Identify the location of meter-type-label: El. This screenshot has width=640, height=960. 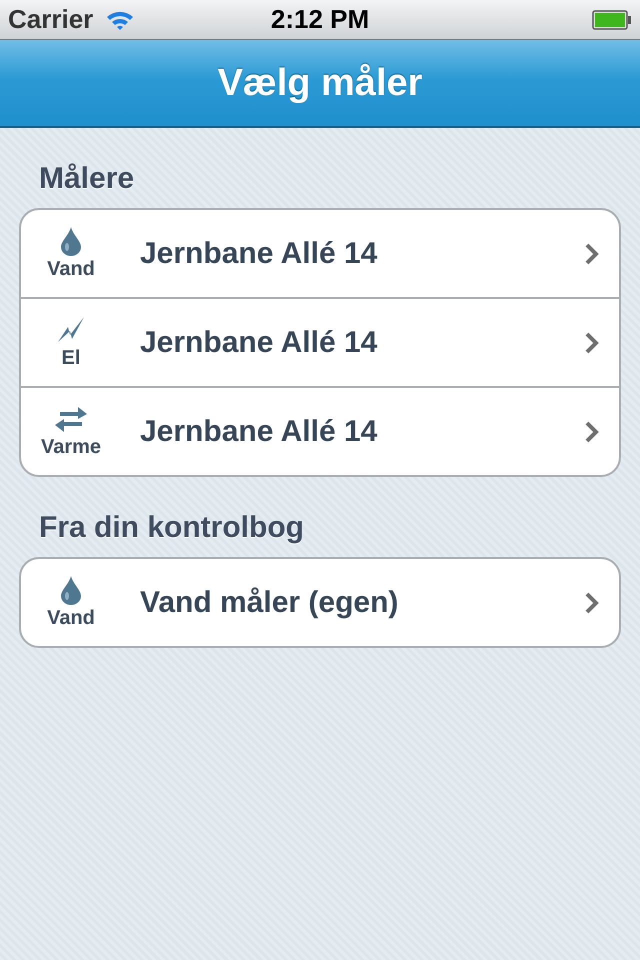
(71, 358).